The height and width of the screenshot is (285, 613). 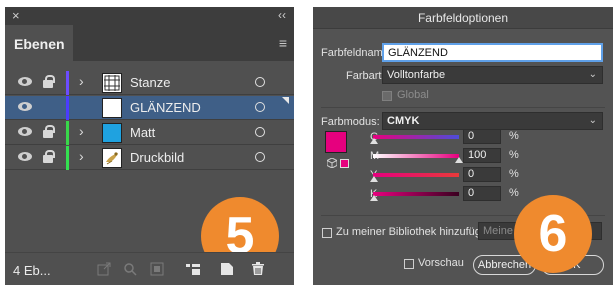 I want to click on magenta-value-input: 100, so click(x=482, y=155).